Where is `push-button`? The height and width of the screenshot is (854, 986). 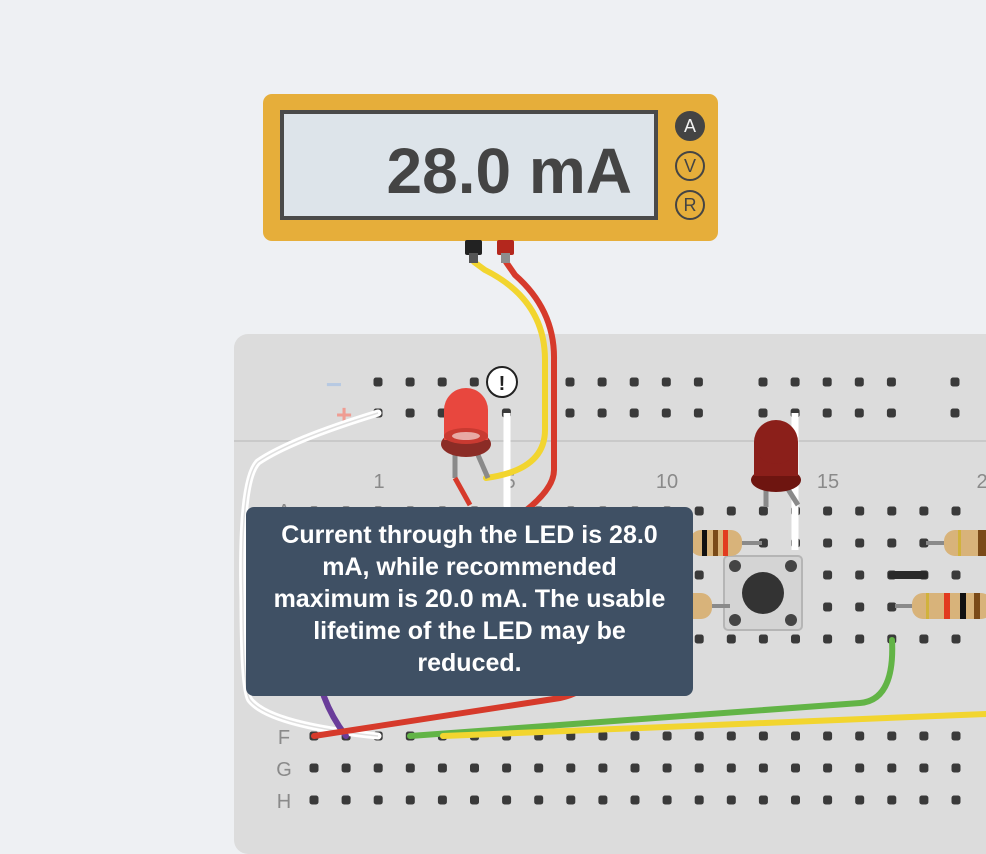 push-button is located at coordinates (763, 593).